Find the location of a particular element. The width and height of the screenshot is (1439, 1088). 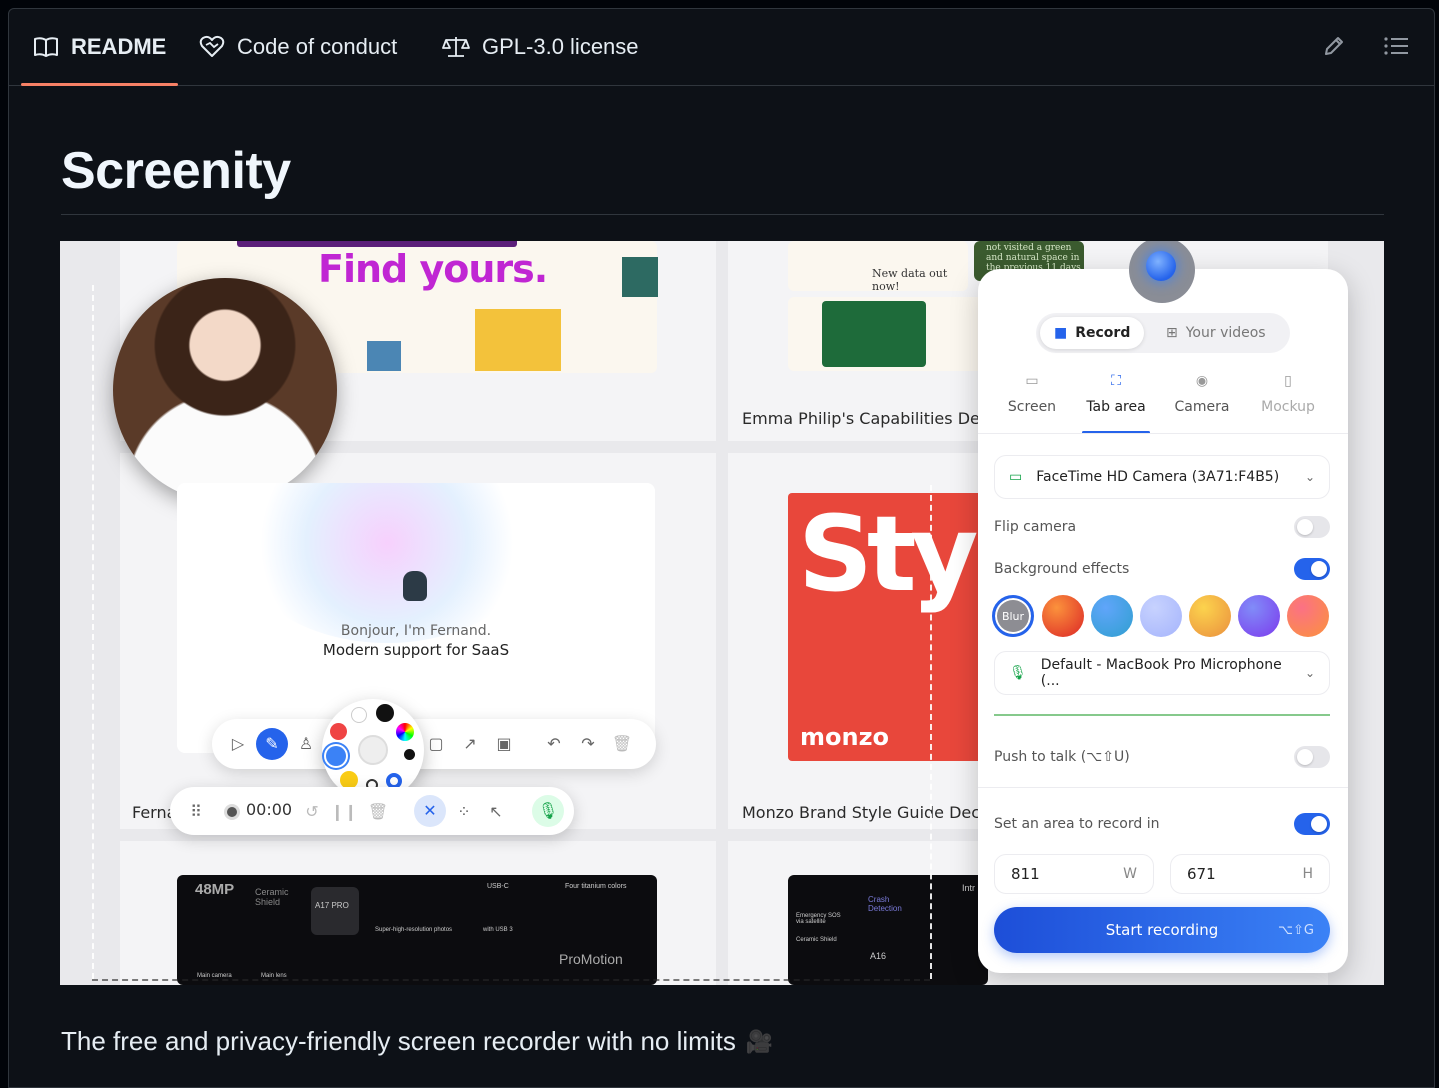

tab-label: GPL-3.0 license is located at coordinates (560, 46).